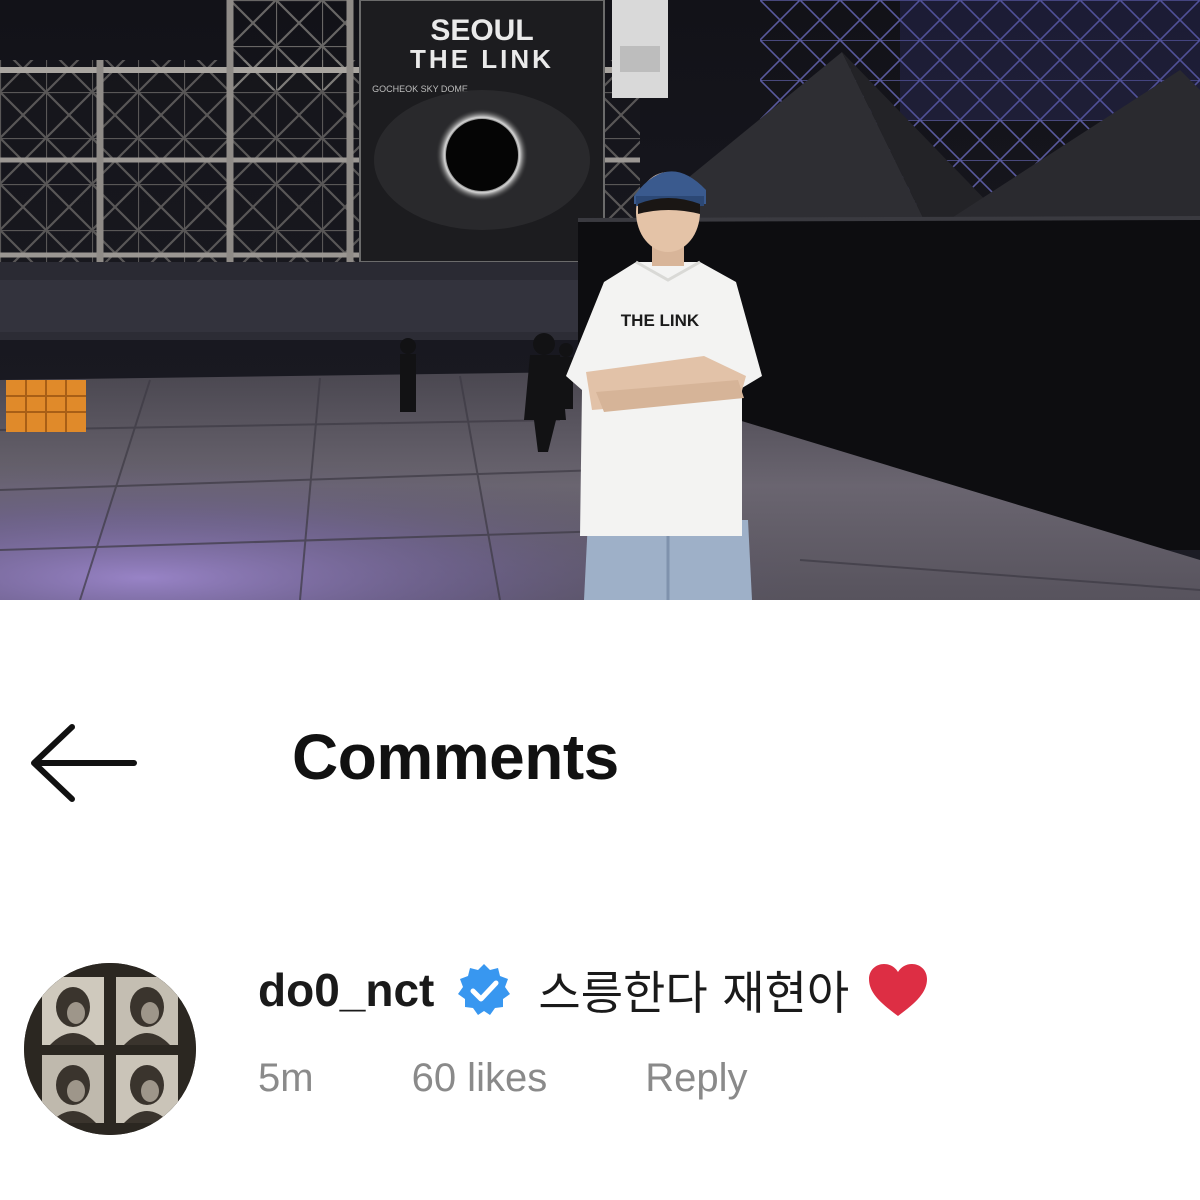 The image size is (1200, 1200). I want to click on comments-header: Comments, so click(600, 755).